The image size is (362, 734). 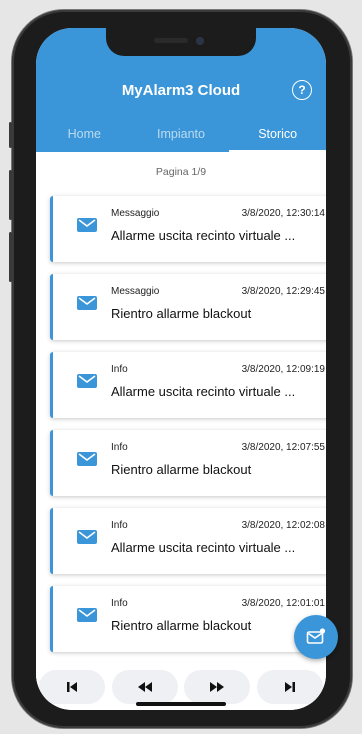 I want to click on page-indicator: Pagina 1/9, so click(x=181, y=172).